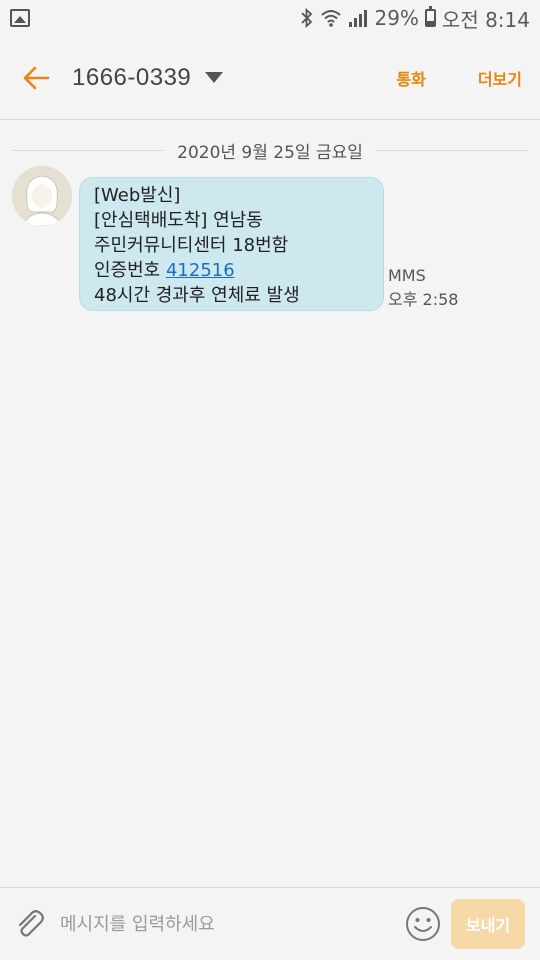  Describe the element at coordinates (488, 924) in the screenshot. I see `send-button: 보내기` at that location.